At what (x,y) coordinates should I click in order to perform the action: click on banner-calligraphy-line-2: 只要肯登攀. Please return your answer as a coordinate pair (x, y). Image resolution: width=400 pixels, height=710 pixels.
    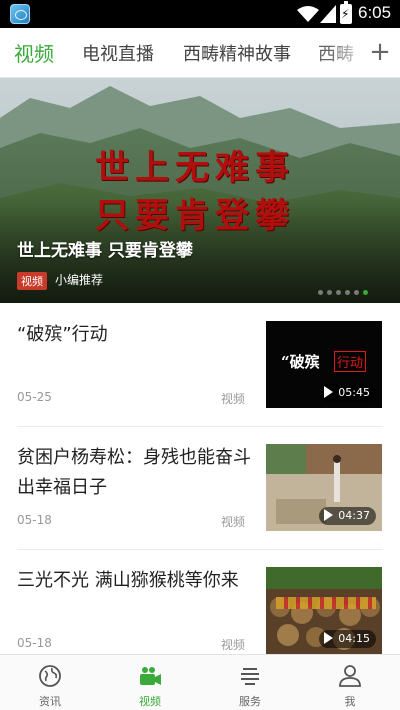
    Looking at the image, I should click on (195, 216).